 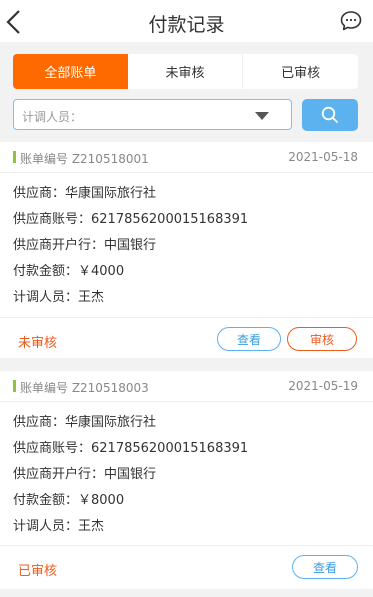 I want to click on payment-amount-row: 付款金额：￥4000, so click(x=69, y=271).